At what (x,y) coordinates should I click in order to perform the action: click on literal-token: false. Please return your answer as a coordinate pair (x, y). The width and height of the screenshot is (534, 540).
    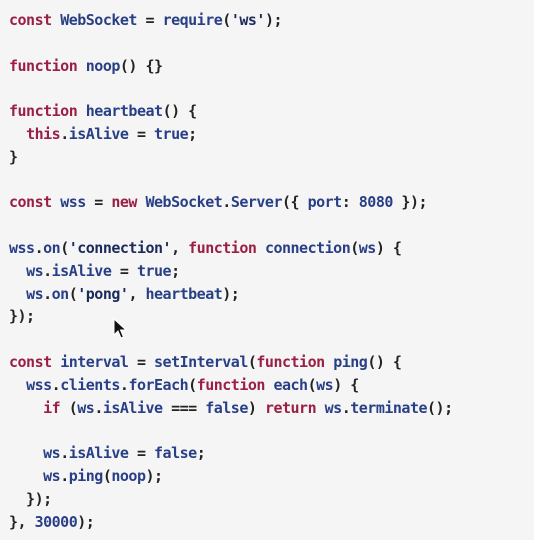
    Looking at the image, I should click on (175, 453).